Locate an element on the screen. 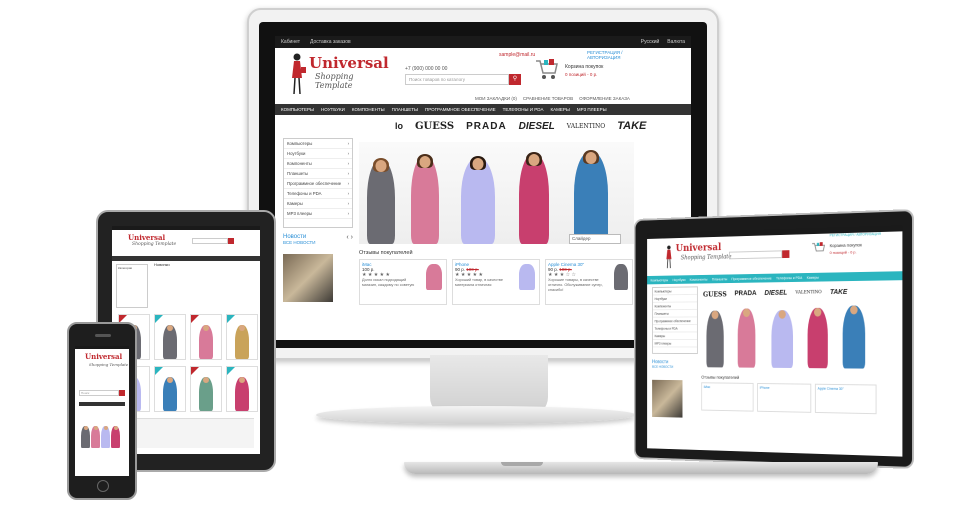  reviews-title: Отзывы покупателей is located at coordinates (720, 377).